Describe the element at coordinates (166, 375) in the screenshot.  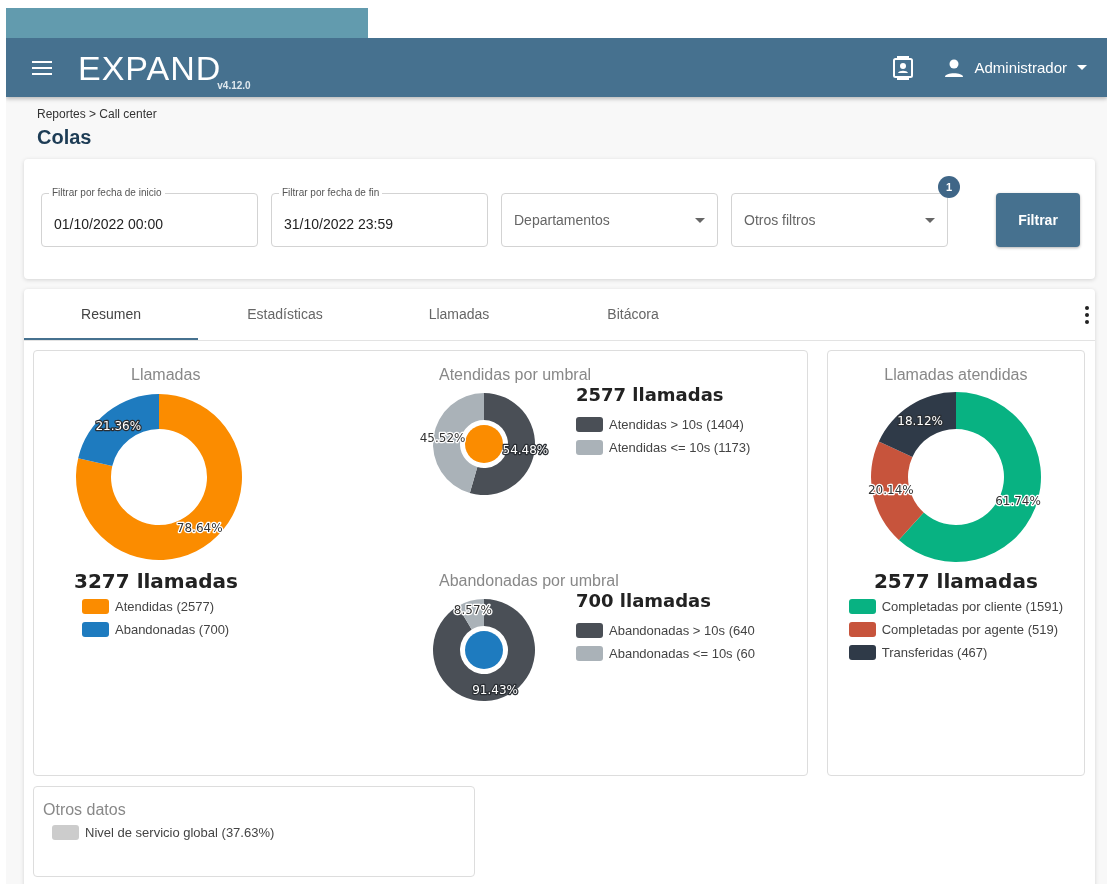
I see `chart-title: Llamadas` at that location.